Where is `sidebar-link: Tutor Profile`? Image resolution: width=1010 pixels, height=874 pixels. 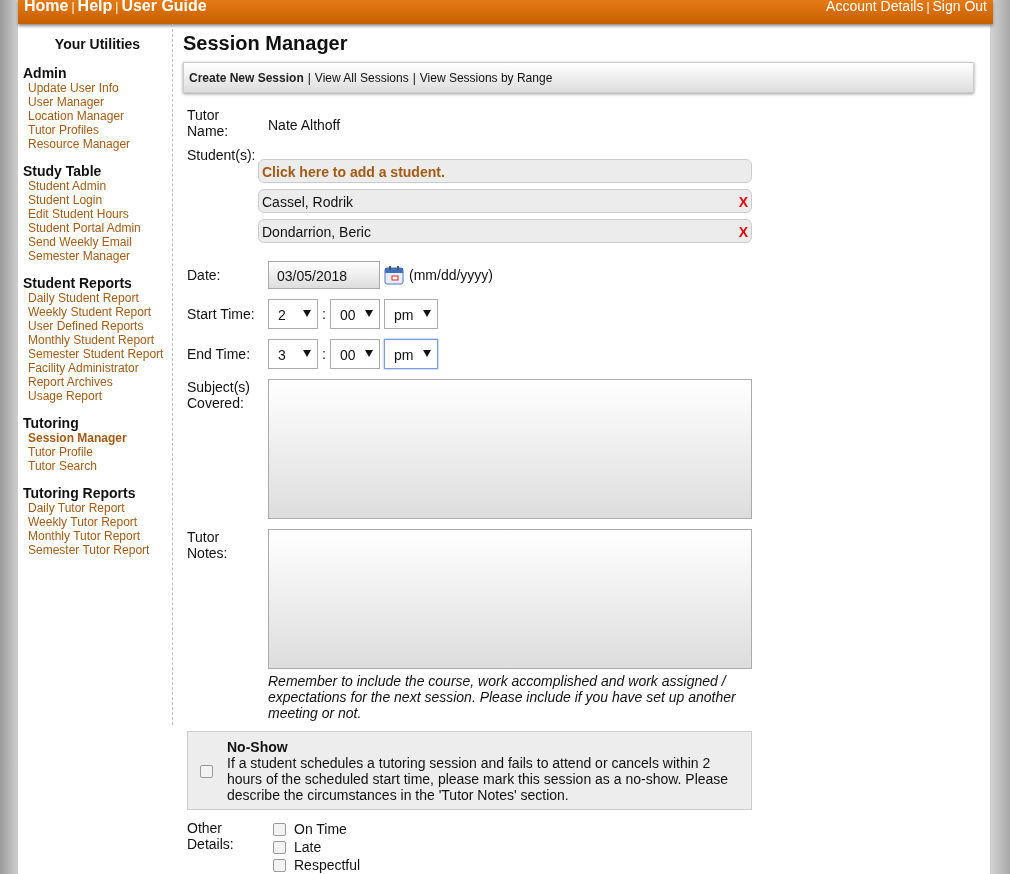 sidebar-link: Tutor Profile is located at coordinates (97, 452).